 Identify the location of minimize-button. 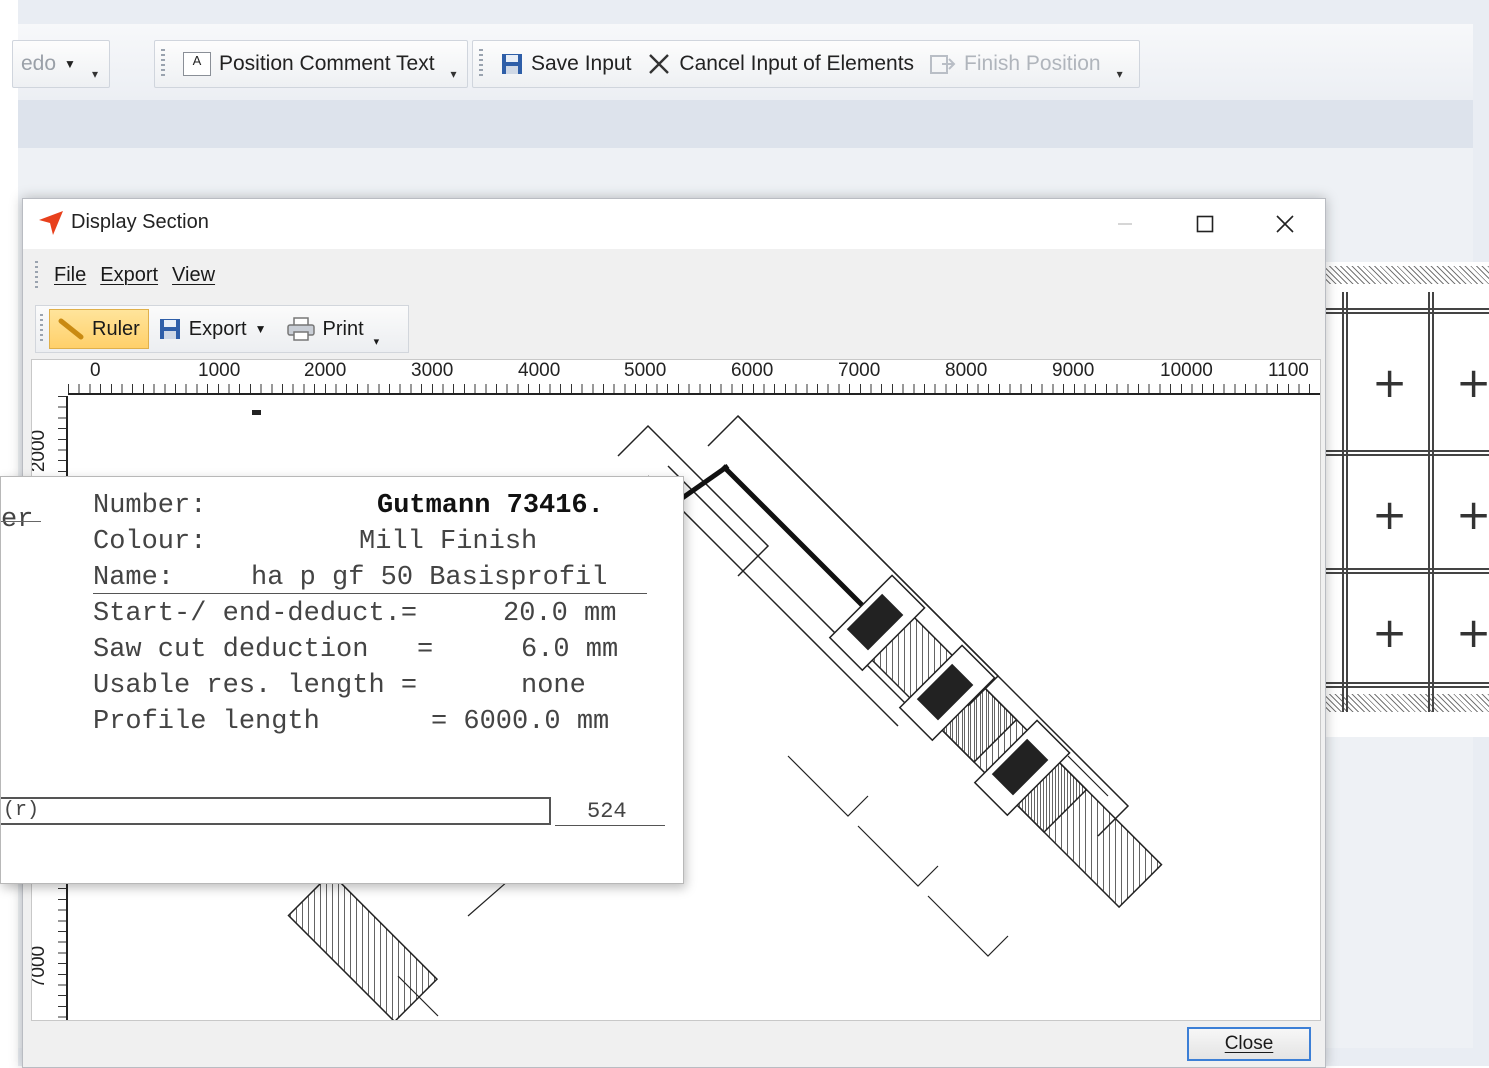
(1125, 224).